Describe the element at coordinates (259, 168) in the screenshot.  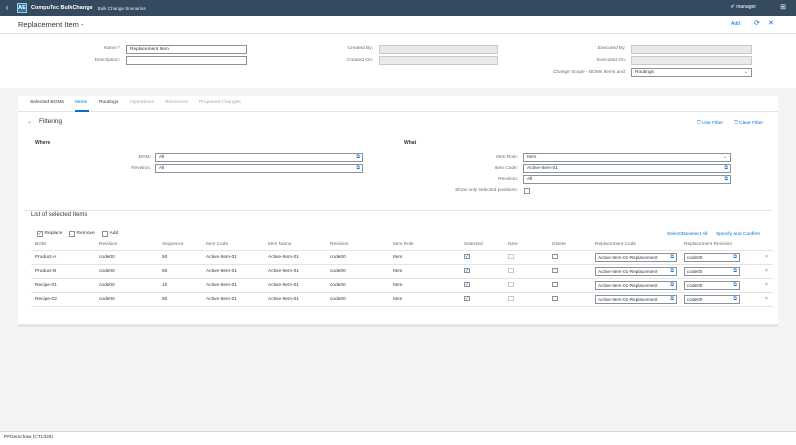
I see `revision-filter-input: All ⧉` at that location.